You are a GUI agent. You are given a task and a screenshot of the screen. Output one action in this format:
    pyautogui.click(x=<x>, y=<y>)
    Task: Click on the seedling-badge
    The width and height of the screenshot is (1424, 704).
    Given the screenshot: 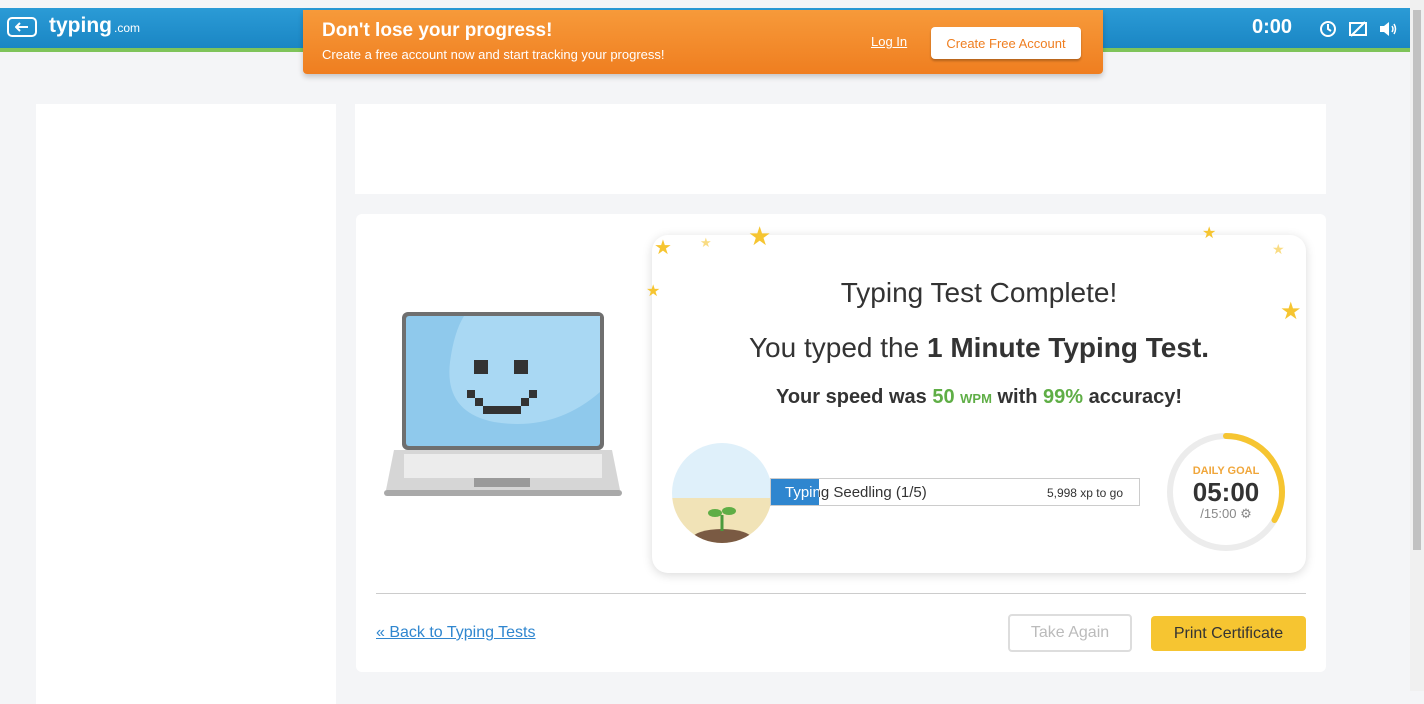 What is the action you would take?
    pyautogui.click(x=722, y=493)
    